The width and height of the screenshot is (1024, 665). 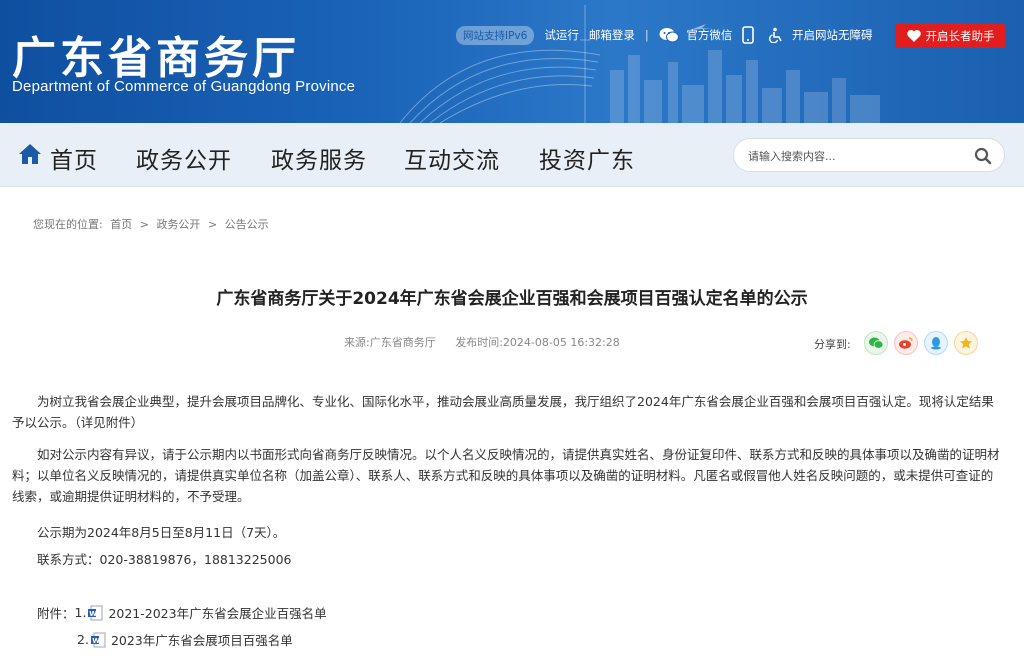 I want to click on mobile-phone-icon, so click(x=748, y=35).